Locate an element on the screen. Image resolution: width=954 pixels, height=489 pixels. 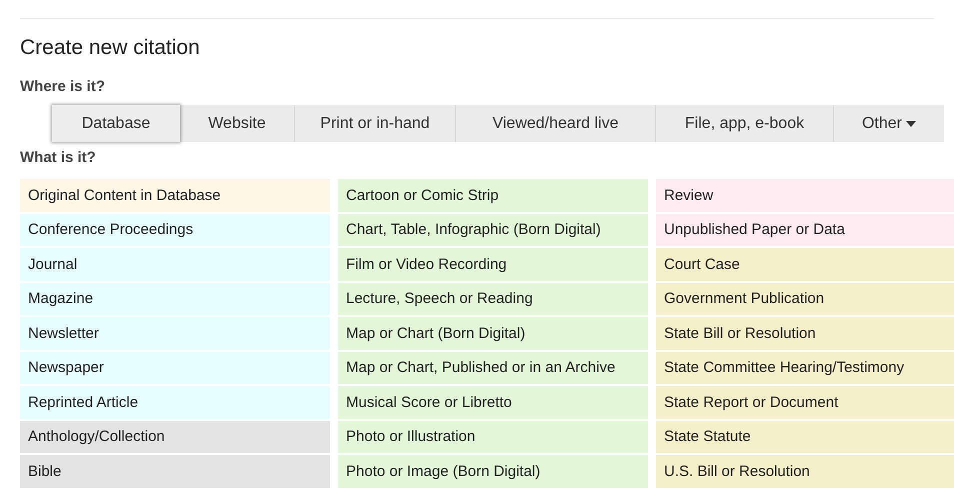
citation-type-option: Photo or Image (Born Digital) is located at coordinates (493, 471).